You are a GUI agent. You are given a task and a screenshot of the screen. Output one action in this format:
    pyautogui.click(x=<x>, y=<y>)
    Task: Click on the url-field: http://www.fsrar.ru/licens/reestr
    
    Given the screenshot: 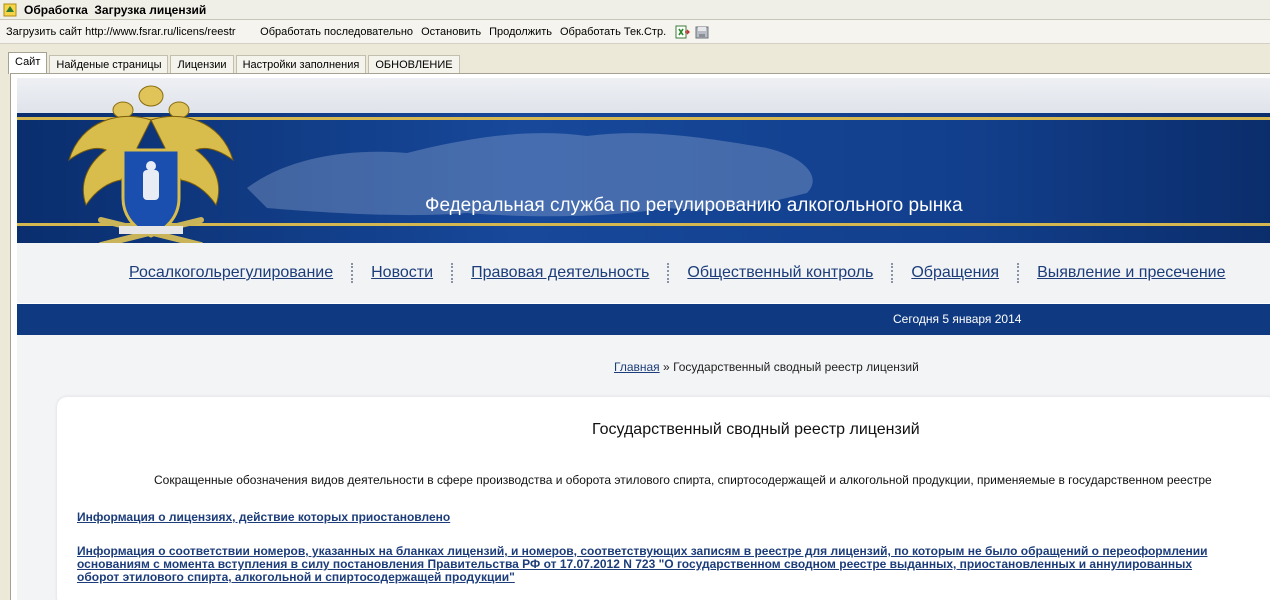 What is the action you would take?
    pyautogui.click(x=168, y=32)
    